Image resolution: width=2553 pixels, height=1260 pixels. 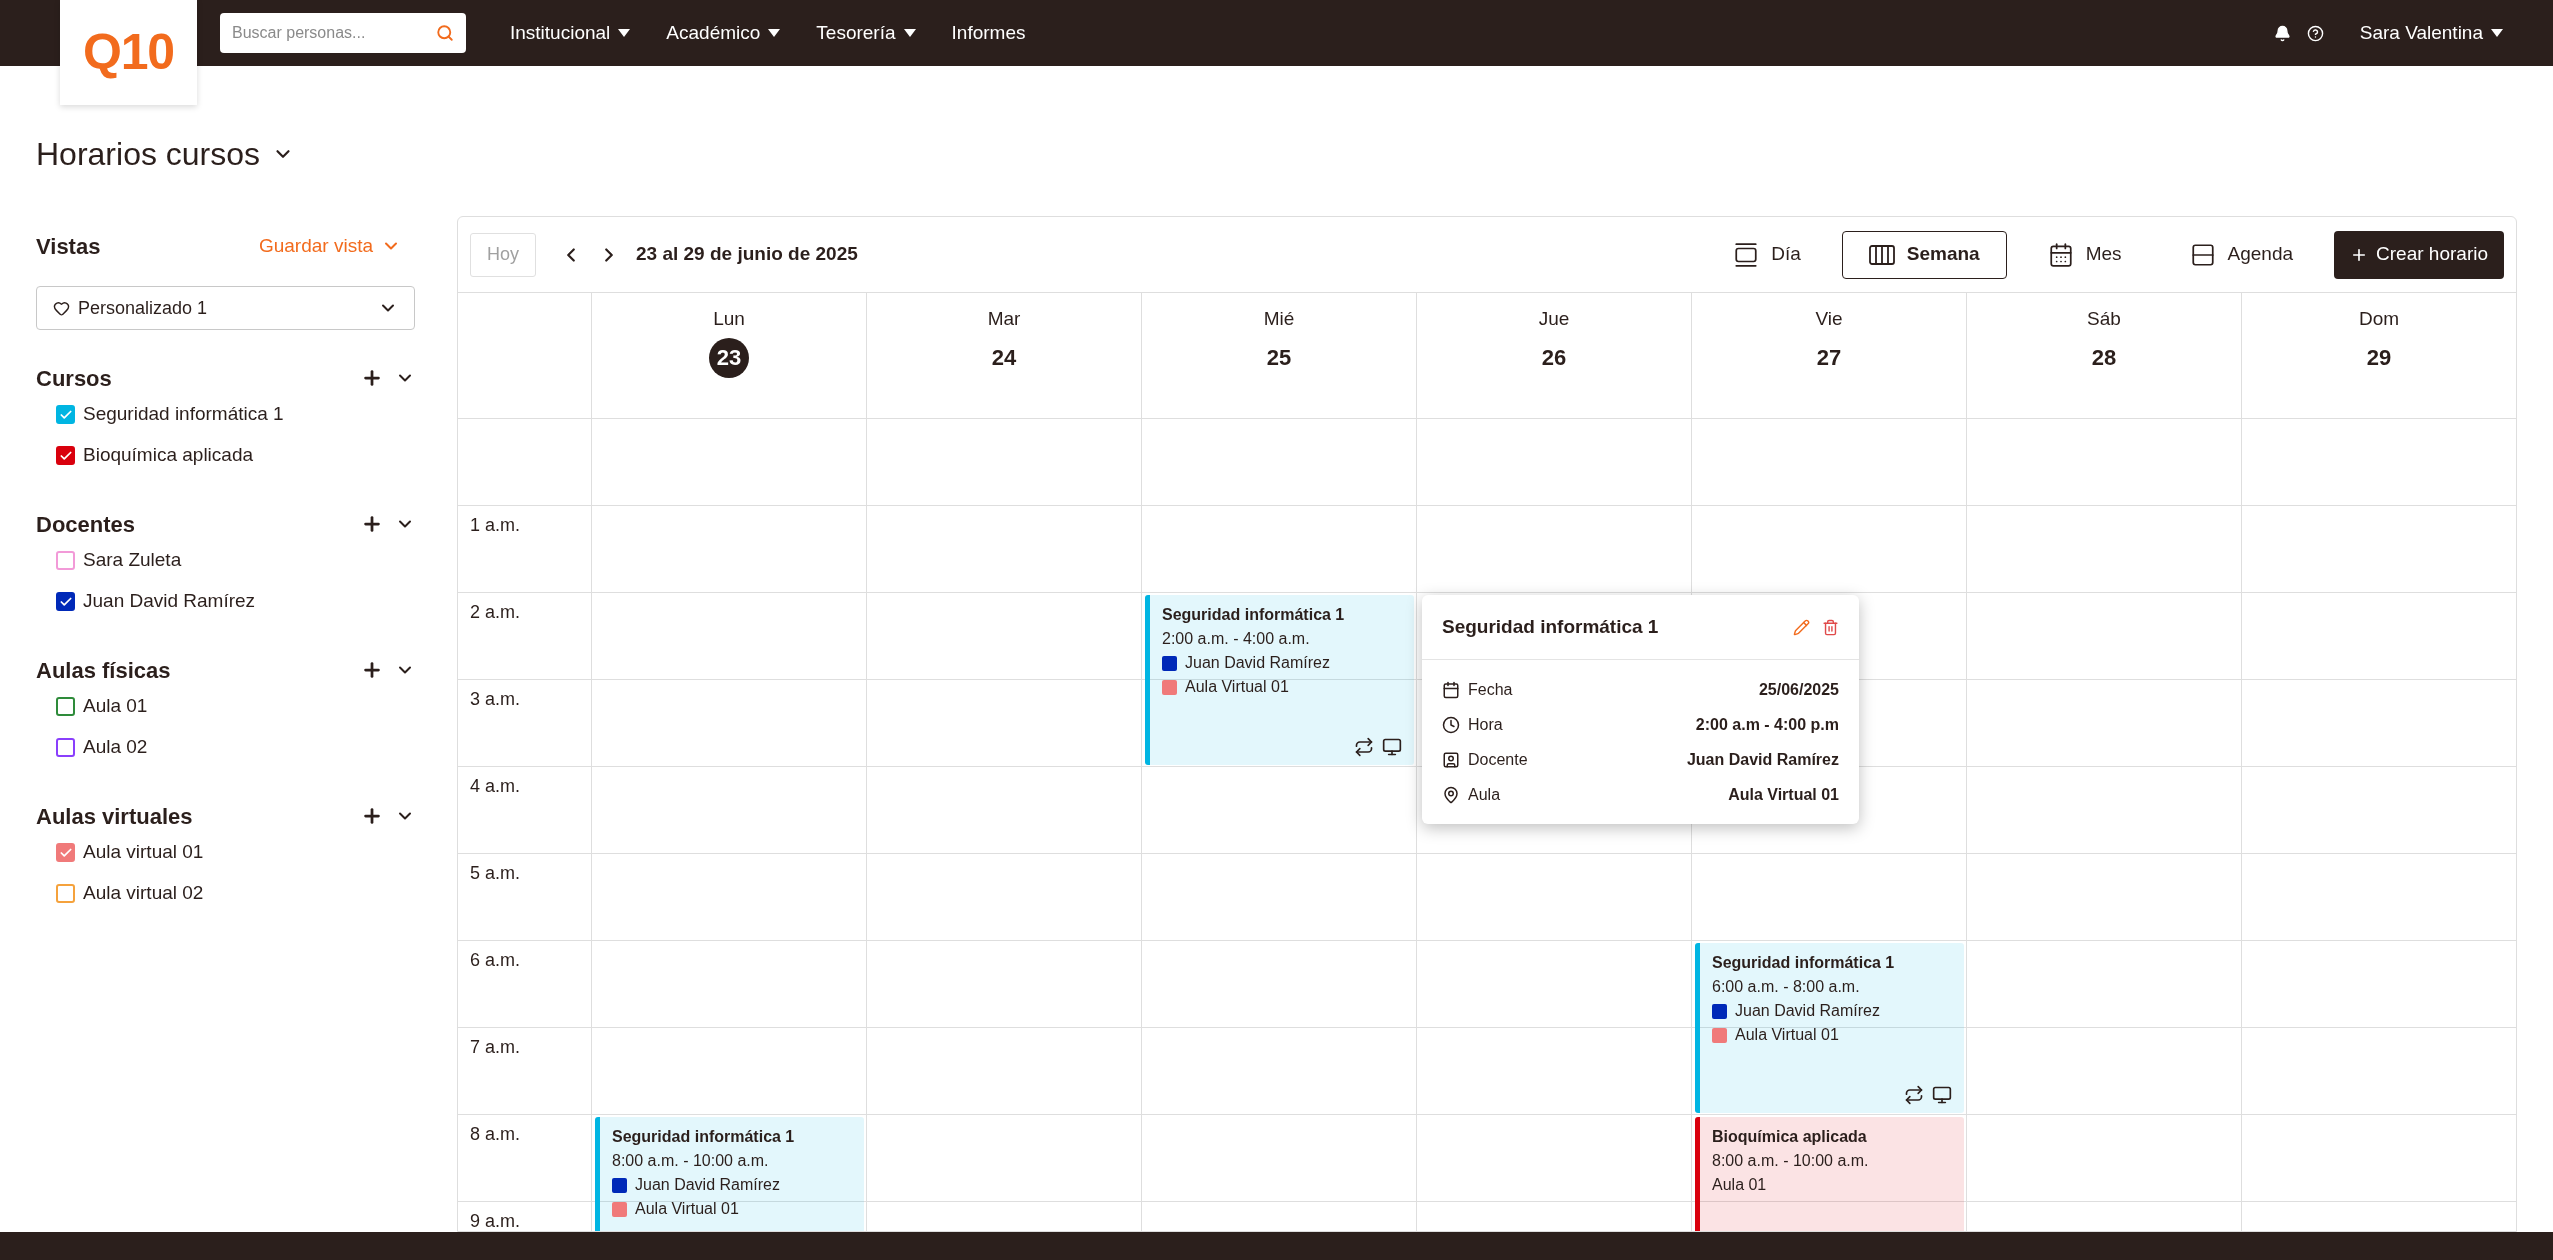 I want to click on day-number: 29, so click(x=2379, y=357).